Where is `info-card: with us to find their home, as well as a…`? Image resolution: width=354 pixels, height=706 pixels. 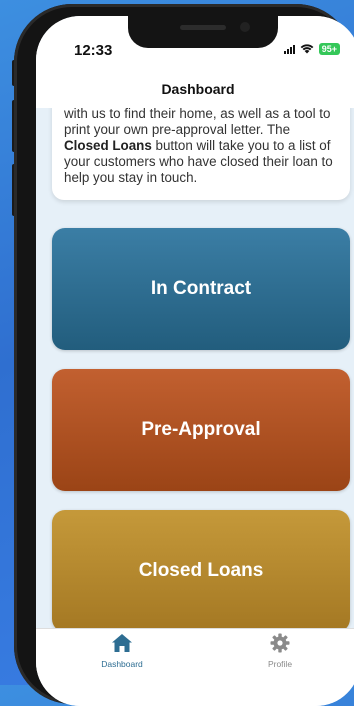 info-card: with us to find their home, as well as a… is located at coordinates (201, 154).